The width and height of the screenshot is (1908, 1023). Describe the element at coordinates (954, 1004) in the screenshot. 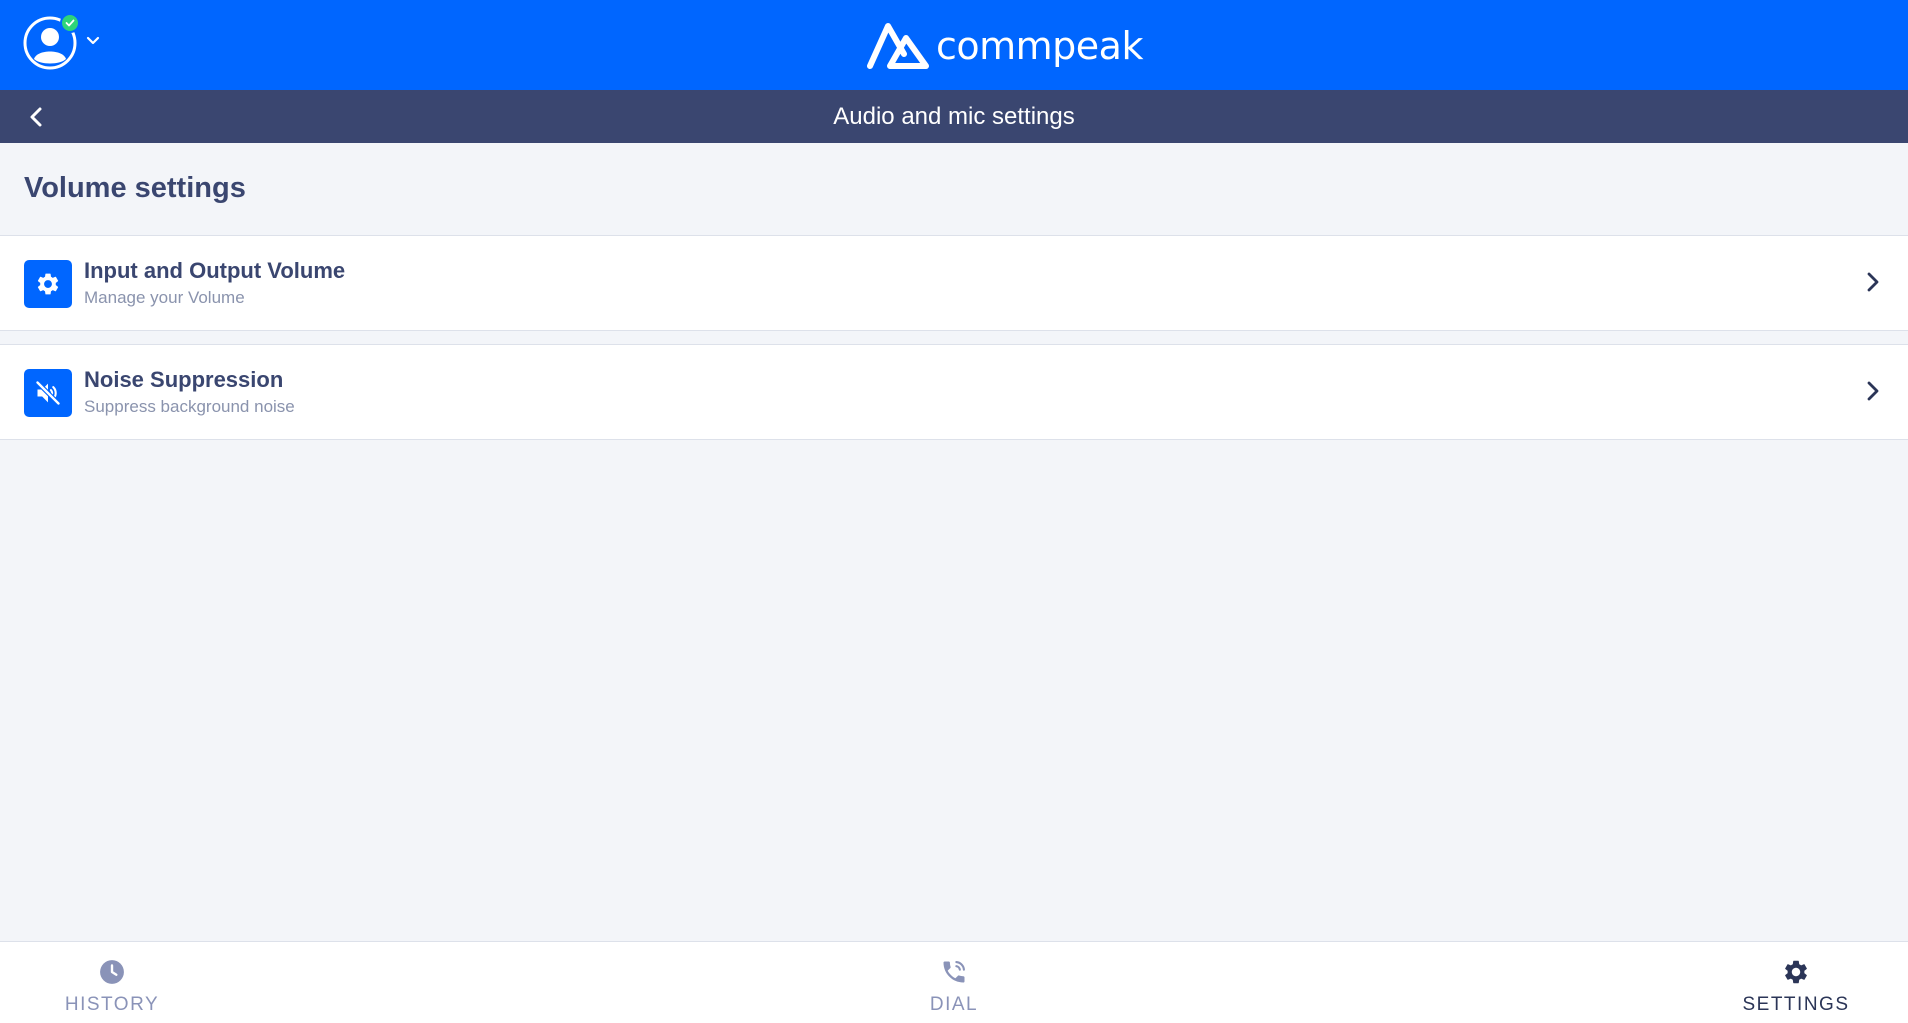

I see `nav-label: DIAL` at that location.